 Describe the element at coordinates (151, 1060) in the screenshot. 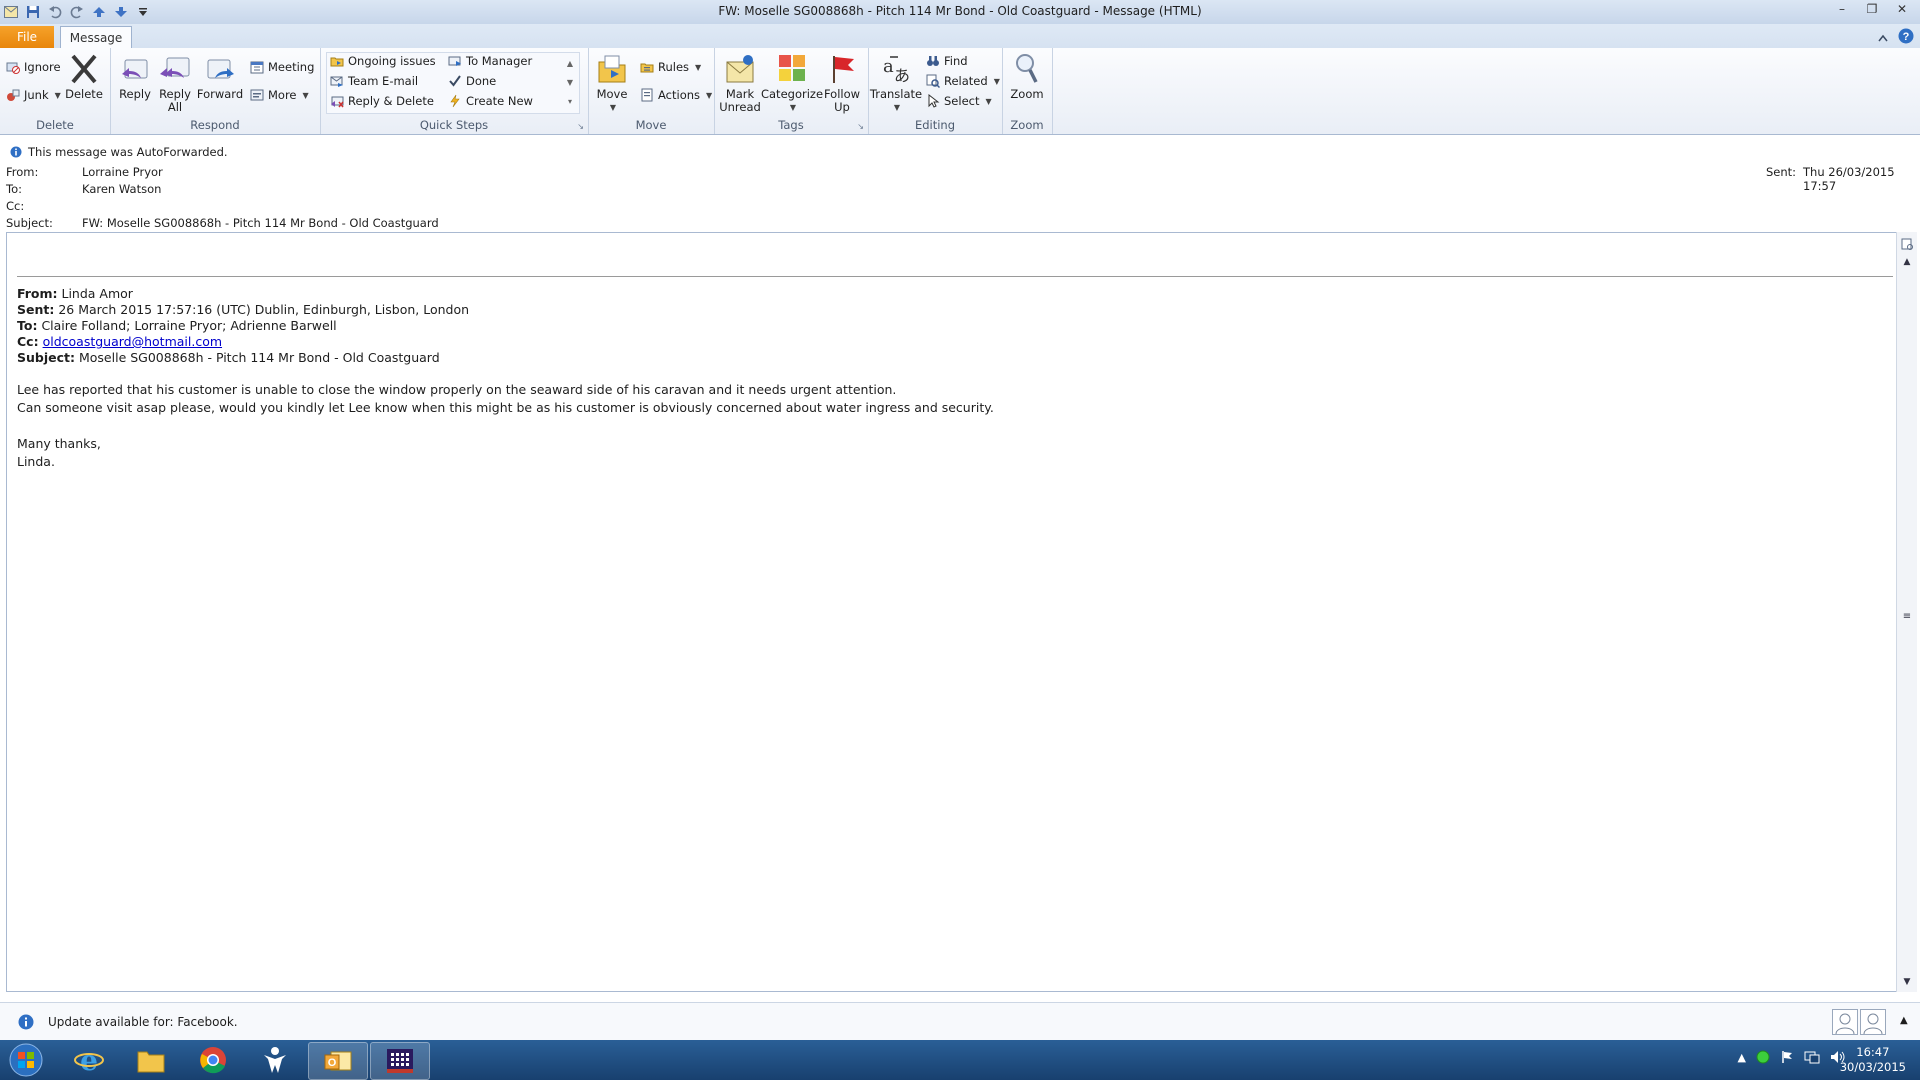

I see `taskbar-file-explorer` at that location.